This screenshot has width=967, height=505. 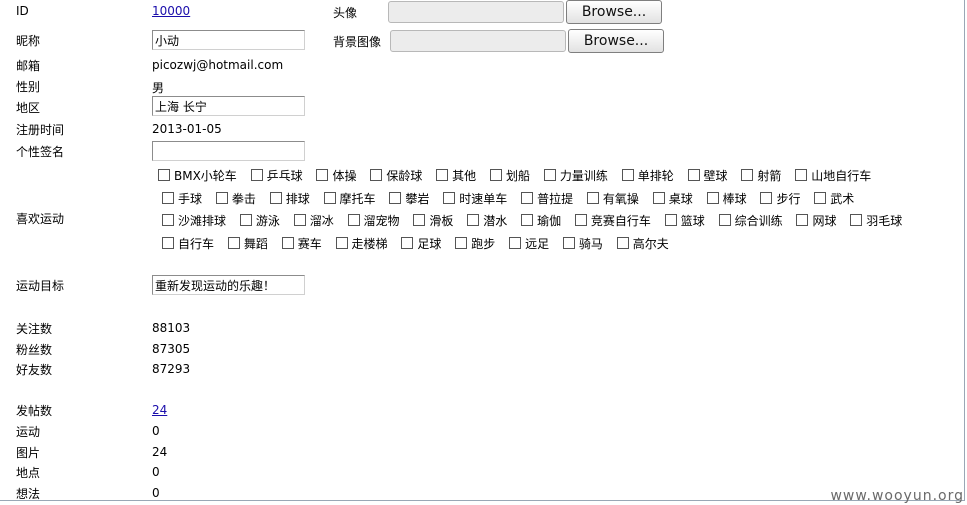 What do you see at coordinates (194, 176) in the screenshot?
I see `sport-option: BMX小轮车` at bounding box center [194, 176].